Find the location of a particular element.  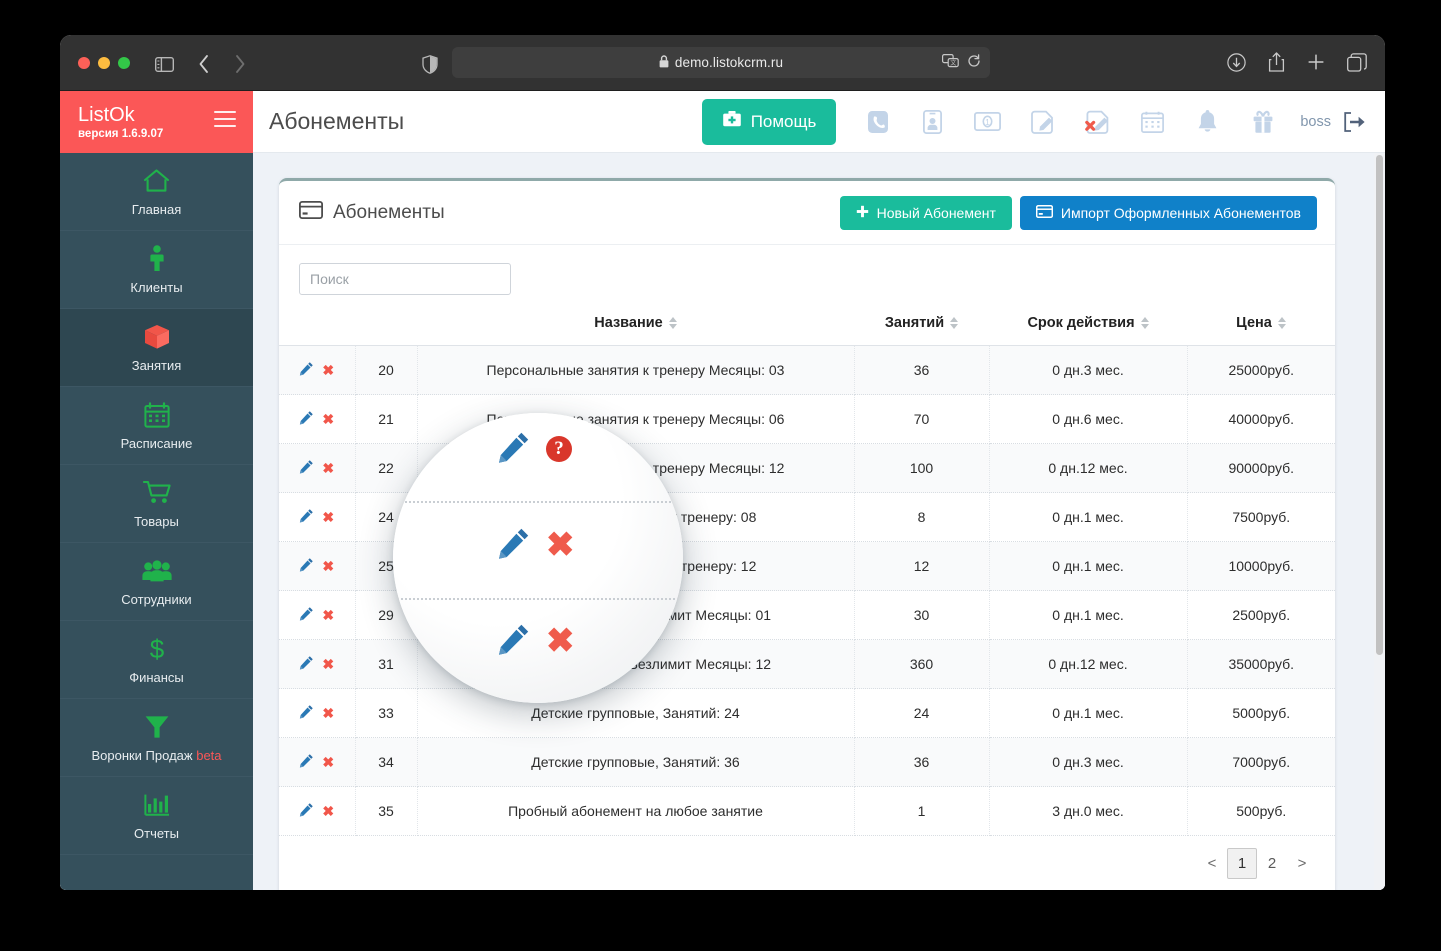

cell-term: 0 дн.12 мес. is located at coordinates (1088, 664).